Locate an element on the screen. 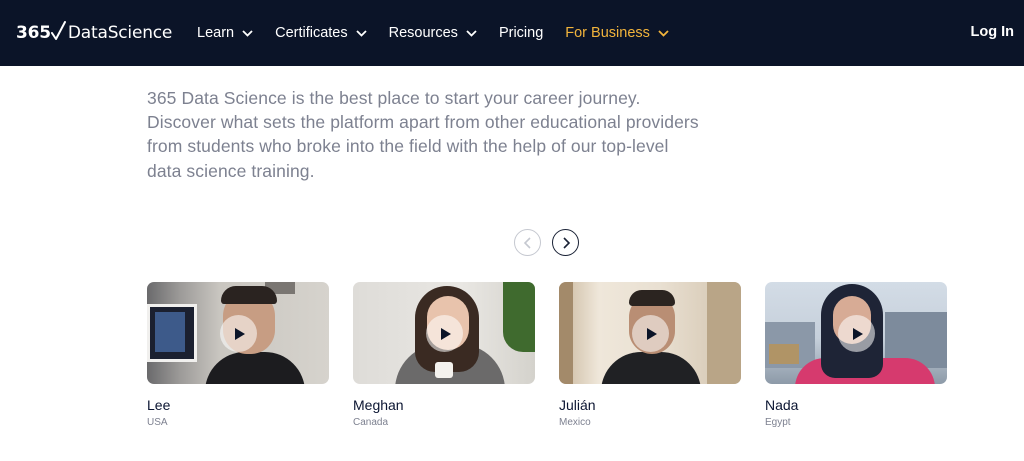  student-name: Julián is located at coordinates (577, 405).